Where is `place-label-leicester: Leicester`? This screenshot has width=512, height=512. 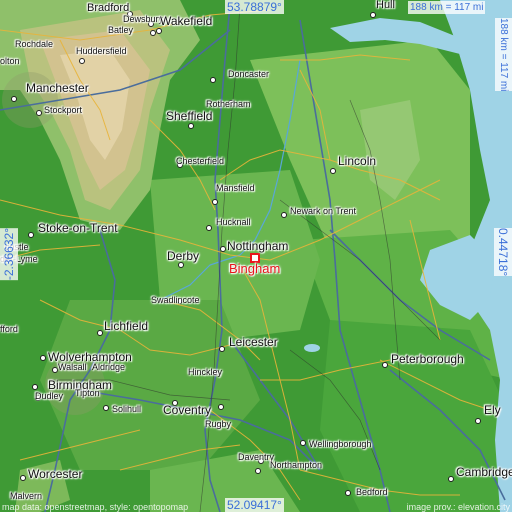 place-label-leicester: Leicester is located at coordinates (253, 342).